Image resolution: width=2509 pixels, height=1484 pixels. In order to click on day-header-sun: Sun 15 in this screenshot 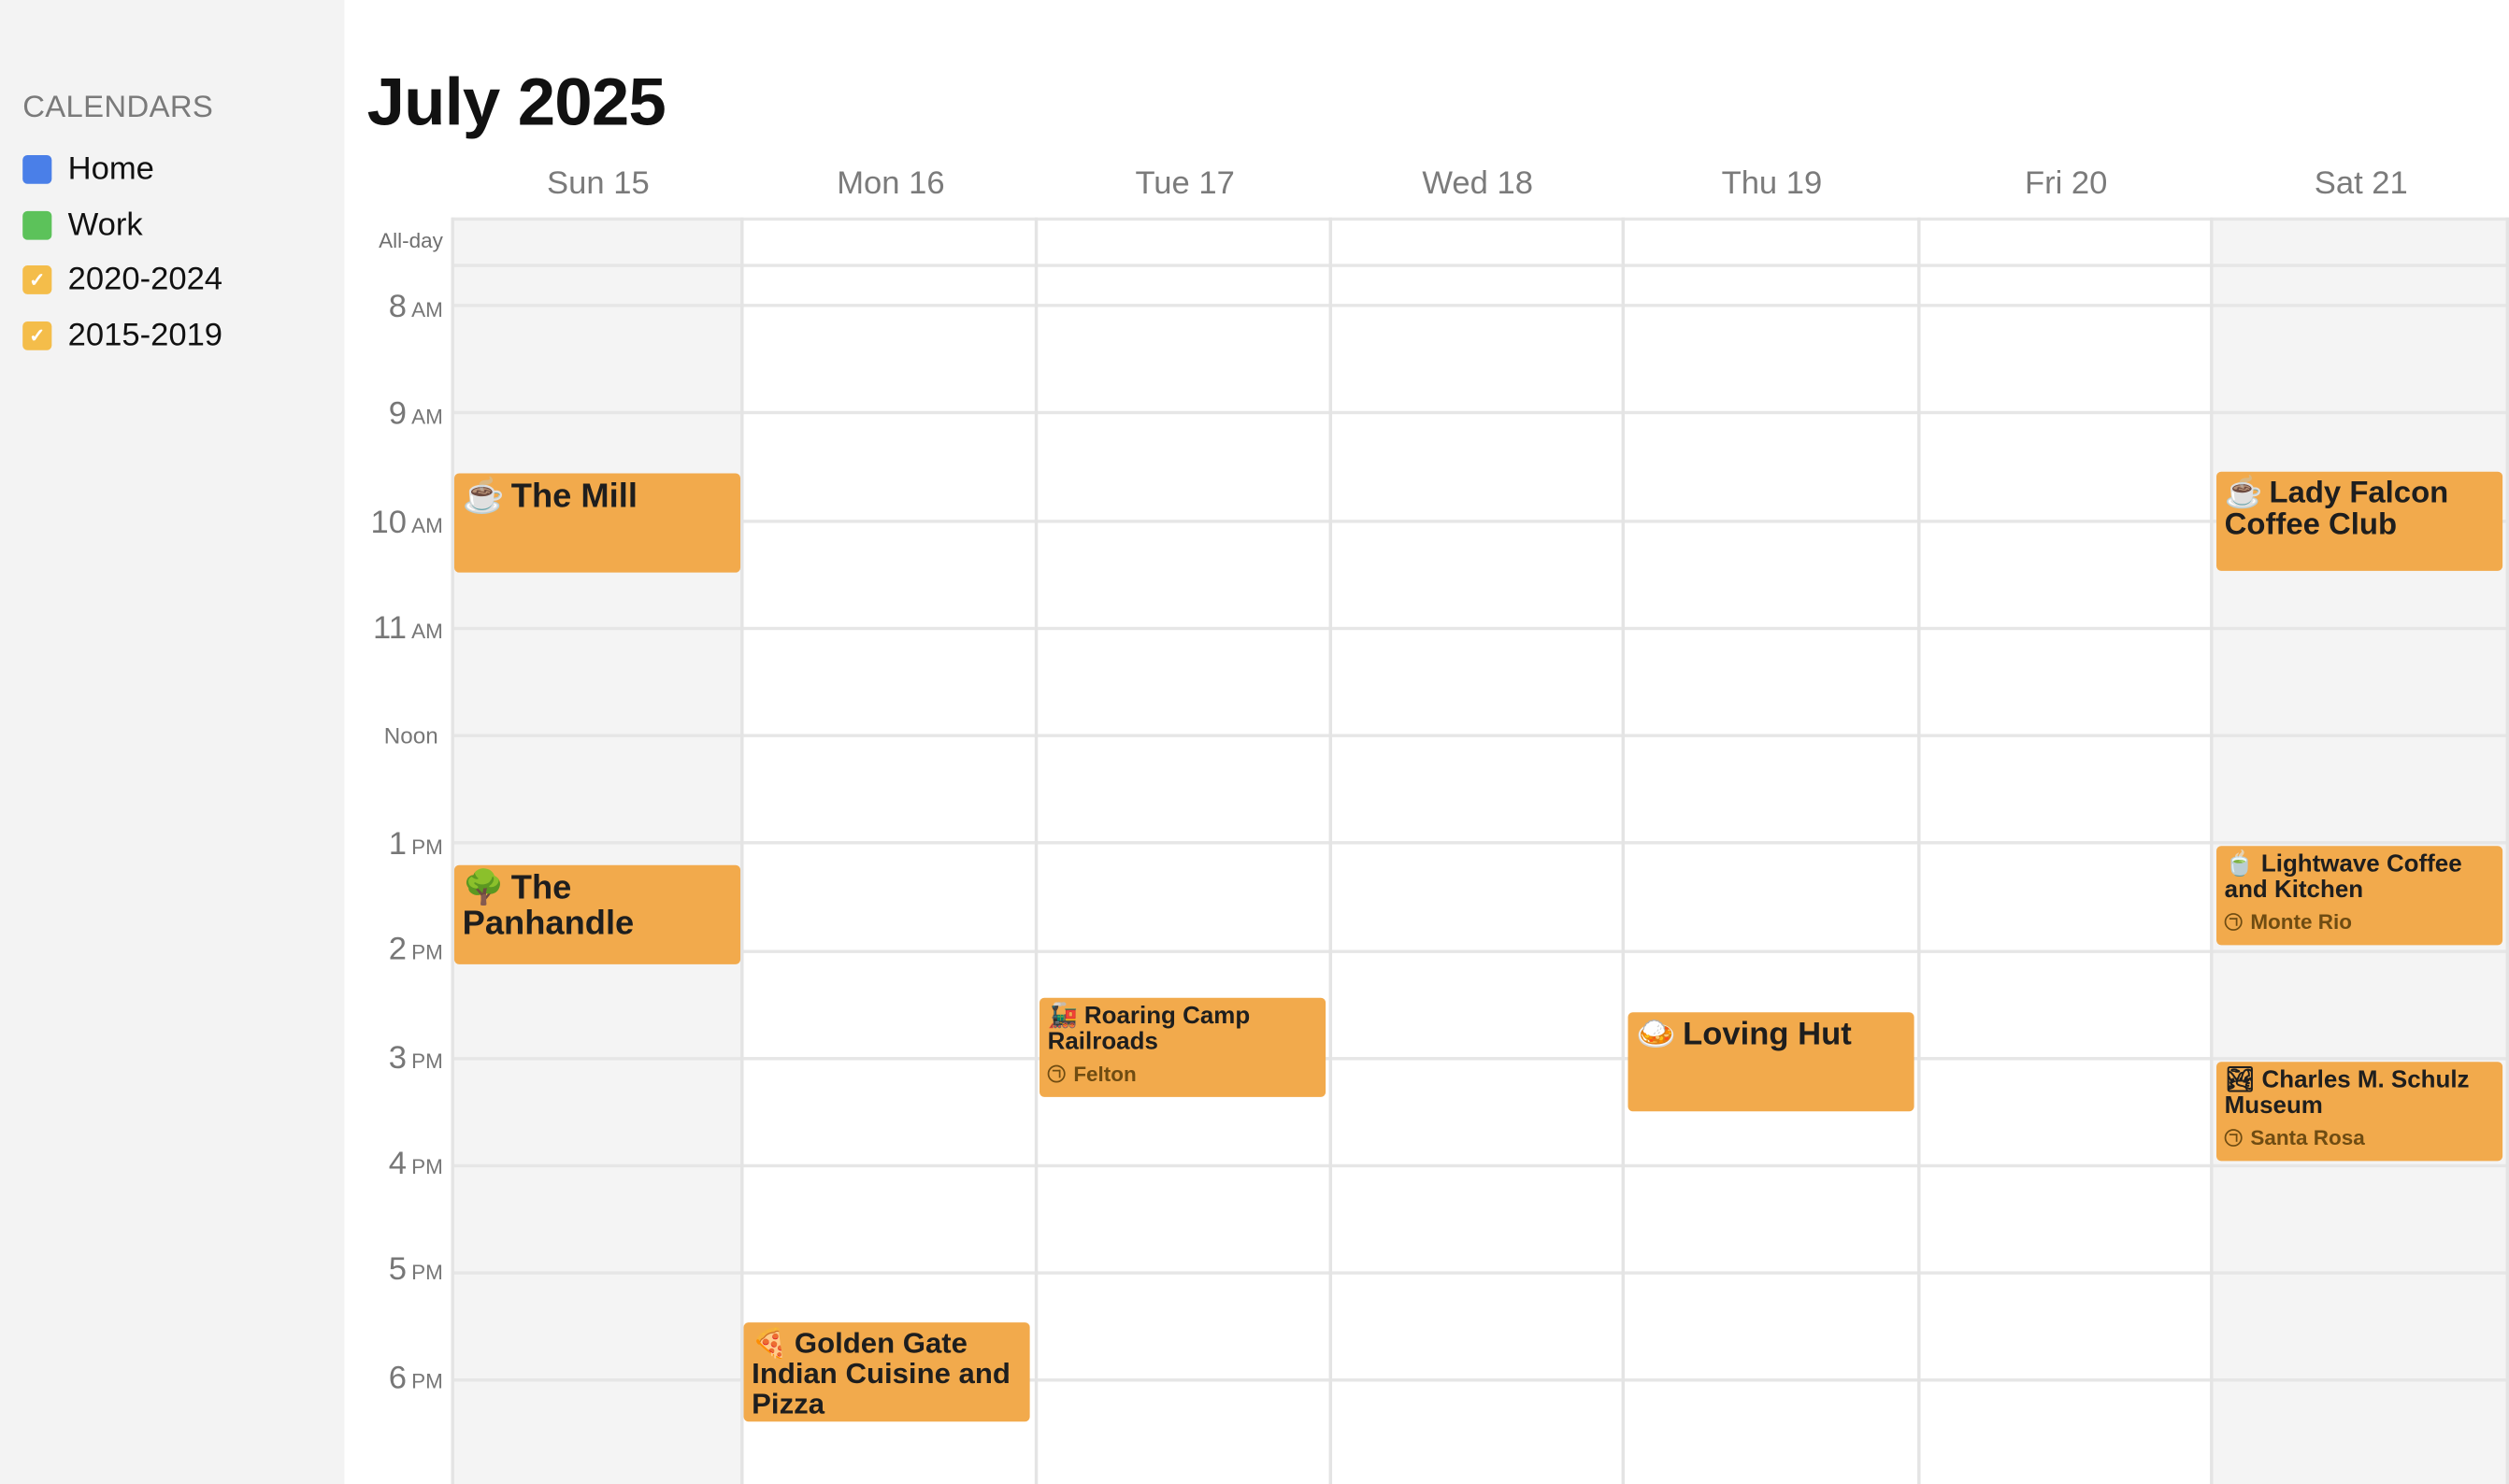, I will do `click(599, 188)`.